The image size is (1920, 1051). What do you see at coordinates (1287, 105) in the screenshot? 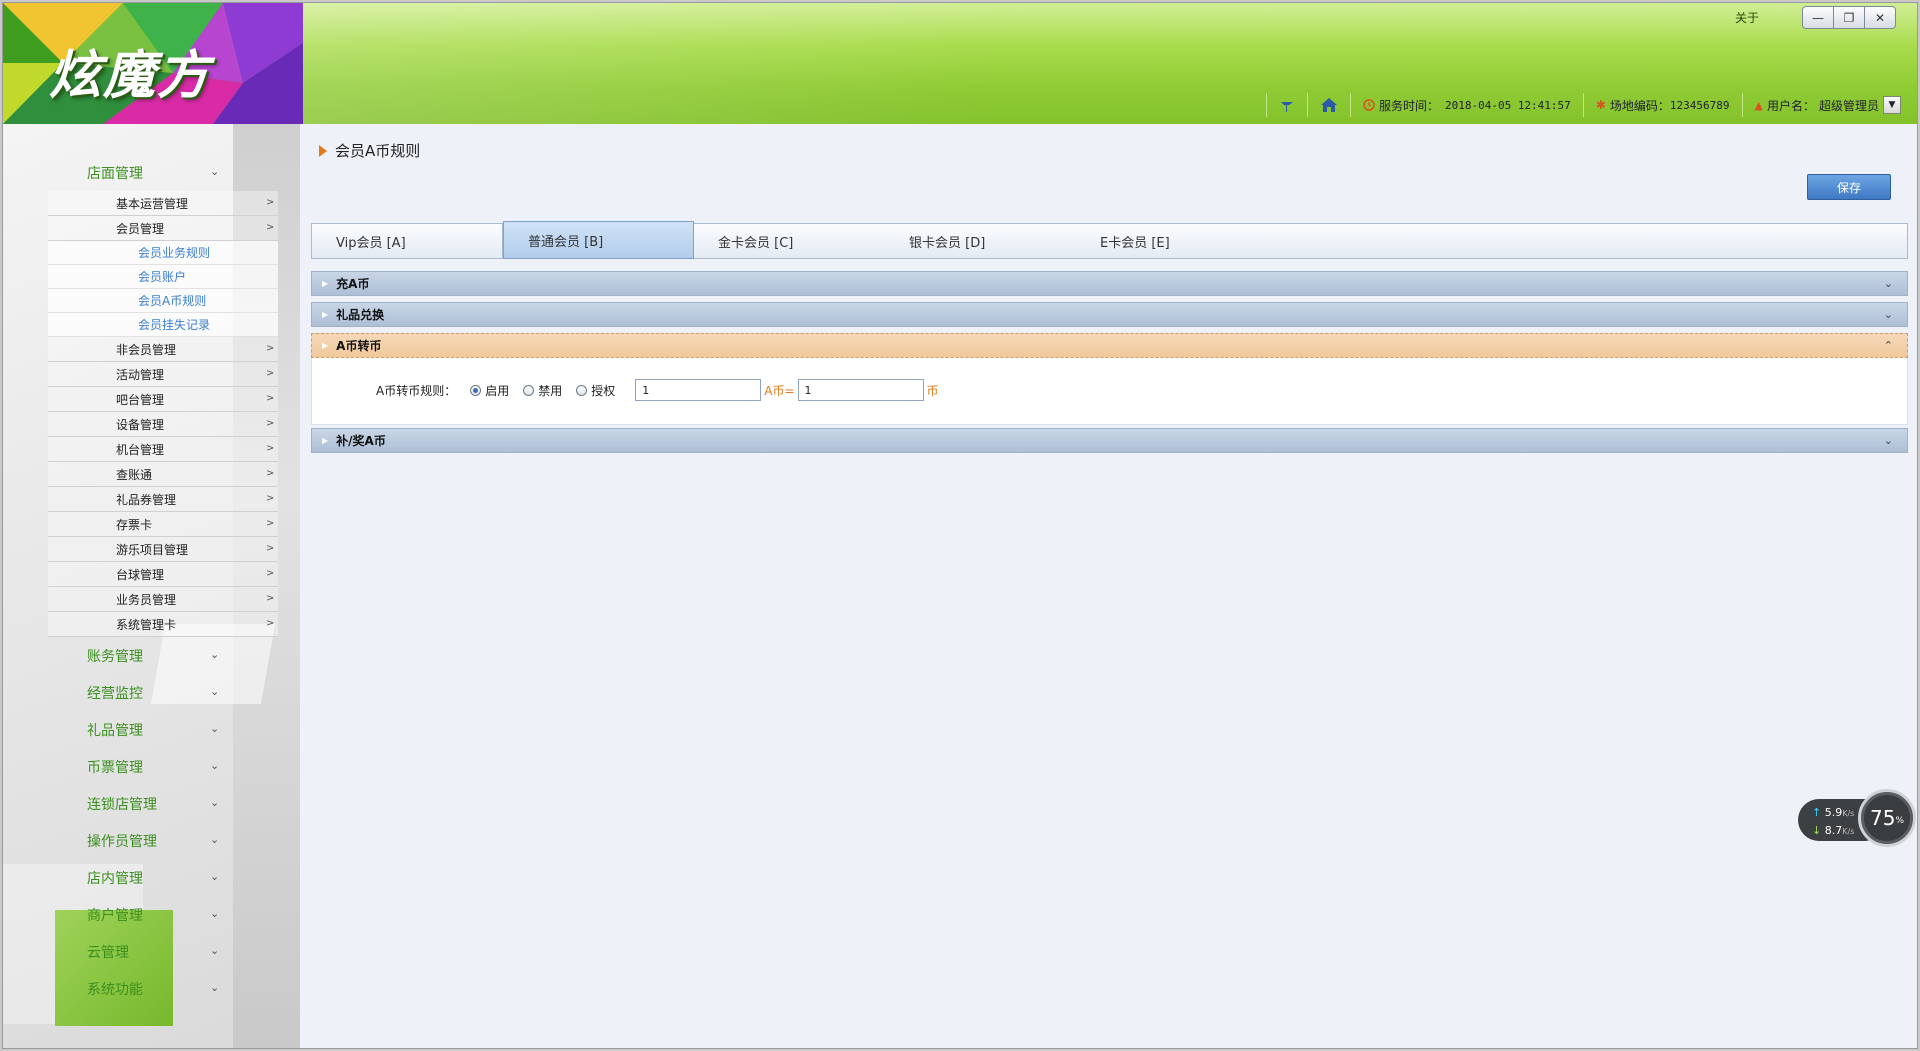
I see `pin-icon` at bounding box center [1287, 105].